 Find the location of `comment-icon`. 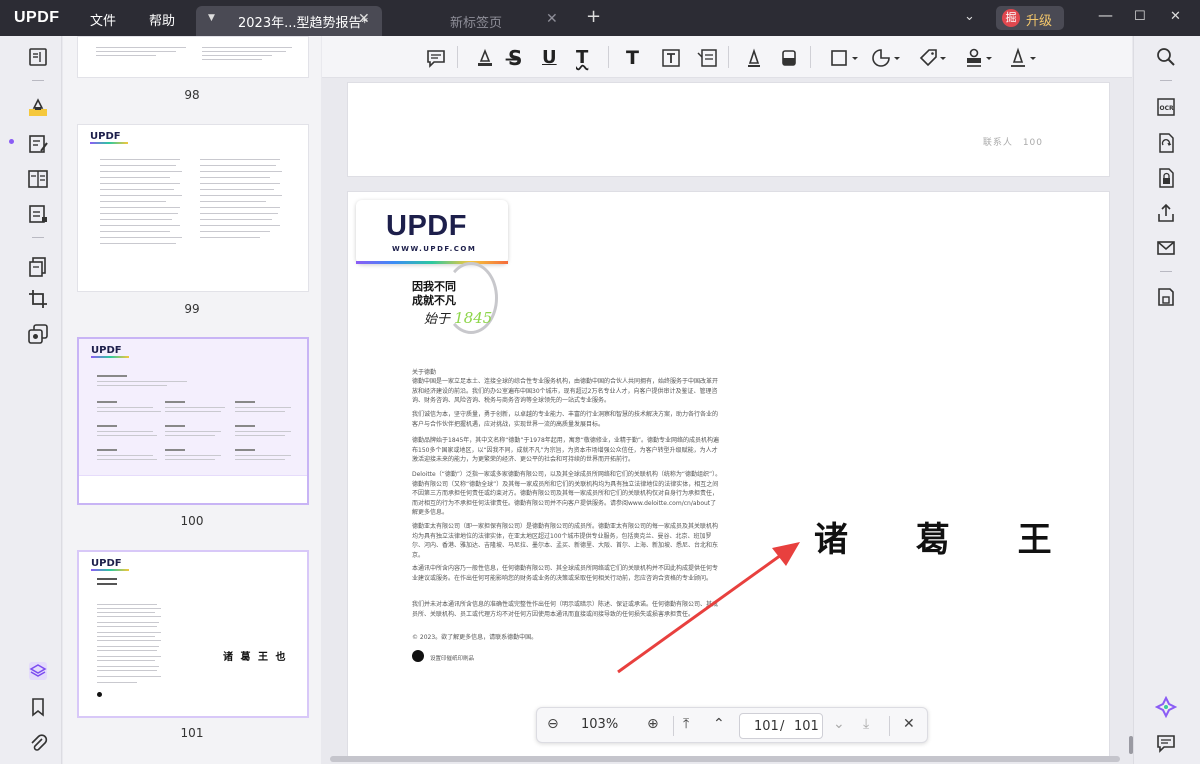

comment-icon is located at coordinates (436, 58).